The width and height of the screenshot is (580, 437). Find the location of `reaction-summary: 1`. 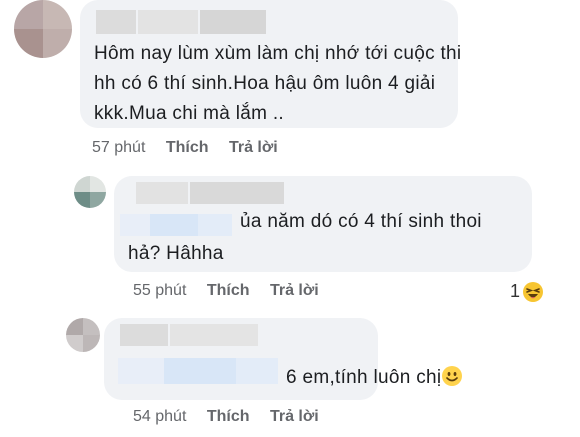

reaction-summary: 1 is located at coordinates (527, 291).